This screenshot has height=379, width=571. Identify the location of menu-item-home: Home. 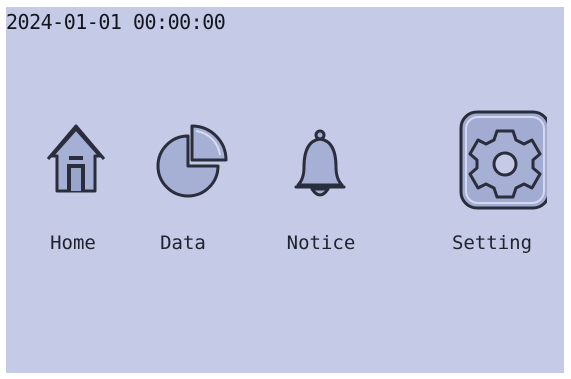
(73, 189).